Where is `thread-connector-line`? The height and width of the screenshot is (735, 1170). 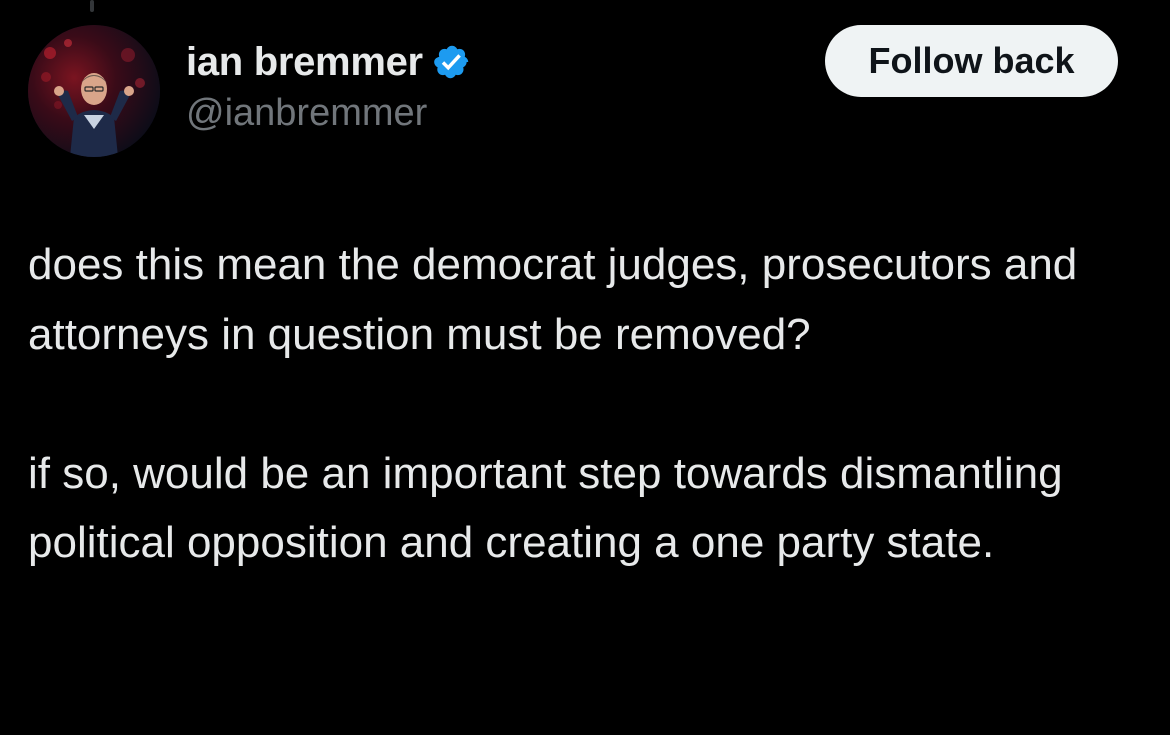
thread-connector-line is located at coordinates (92, 6).